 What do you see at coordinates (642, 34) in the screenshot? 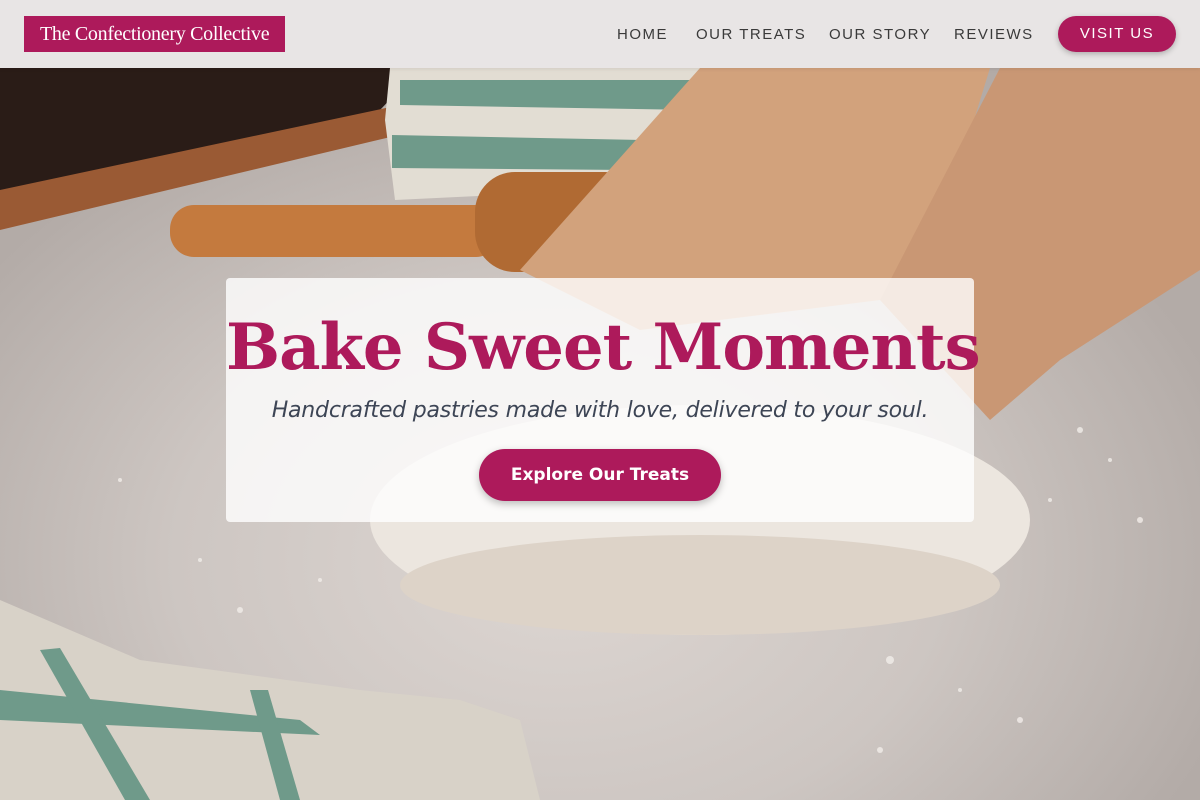
I see `nav-link-home: HOME` at bounding box center [642, 34].